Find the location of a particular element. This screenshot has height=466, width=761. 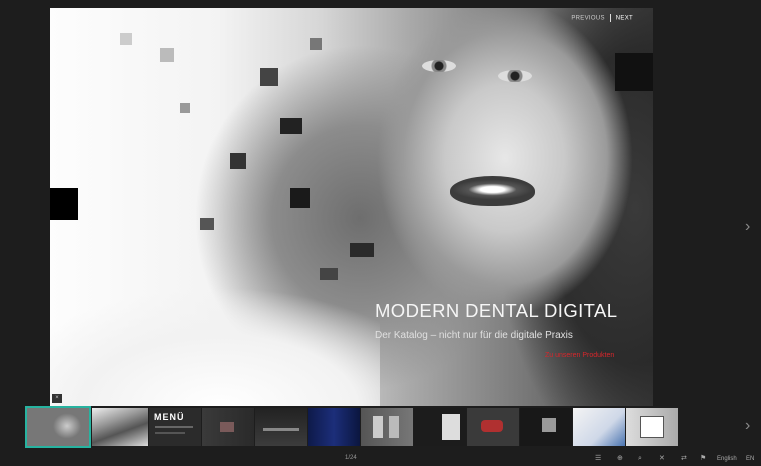

thumbnail-strip: MENÜ is located at coordinates (352, 427).